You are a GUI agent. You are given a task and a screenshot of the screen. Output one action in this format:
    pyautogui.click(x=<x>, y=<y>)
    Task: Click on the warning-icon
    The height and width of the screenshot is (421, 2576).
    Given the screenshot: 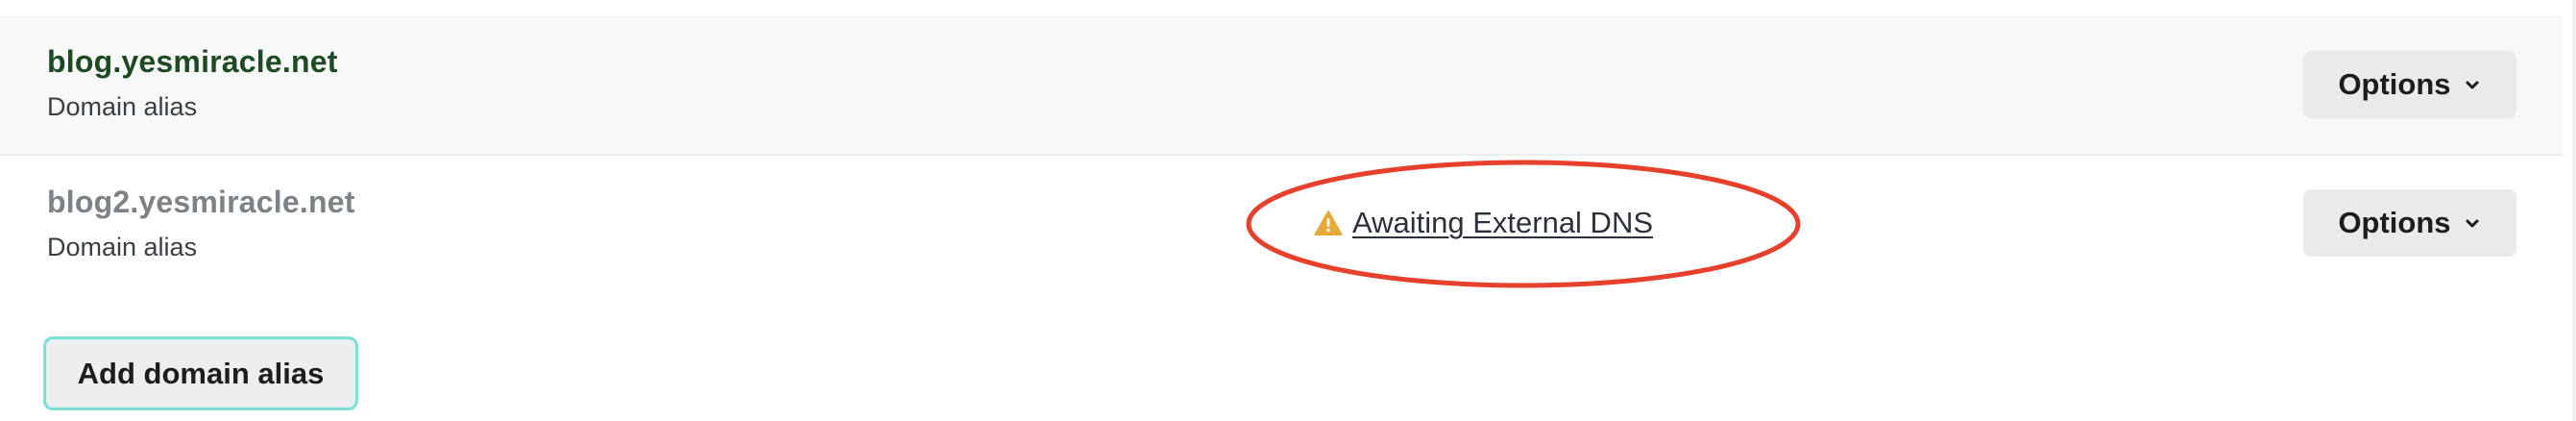 What is the action you would take?
    pyautogui.click(x=1328, y=222)
    